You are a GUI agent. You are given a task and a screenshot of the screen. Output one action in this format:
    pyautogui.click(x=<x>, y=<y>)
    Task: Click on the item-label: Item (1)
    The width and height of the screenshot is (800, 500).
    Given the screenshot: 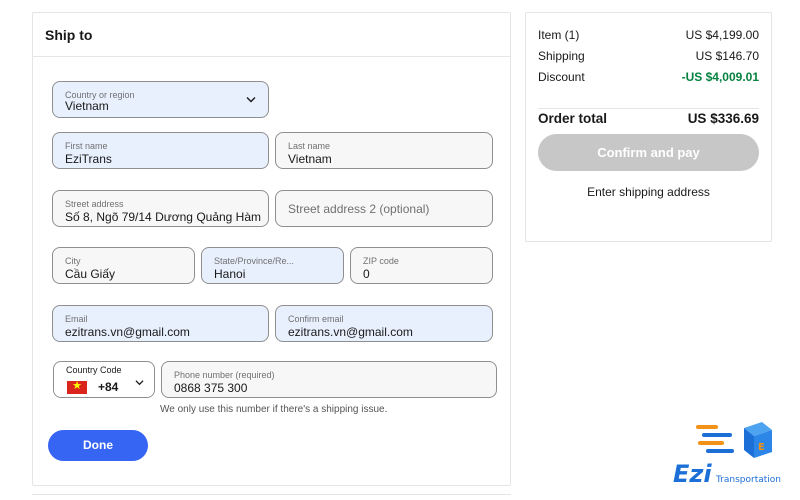 What is the action you would take?
    pyautogui.click(x=559, y=35)
    